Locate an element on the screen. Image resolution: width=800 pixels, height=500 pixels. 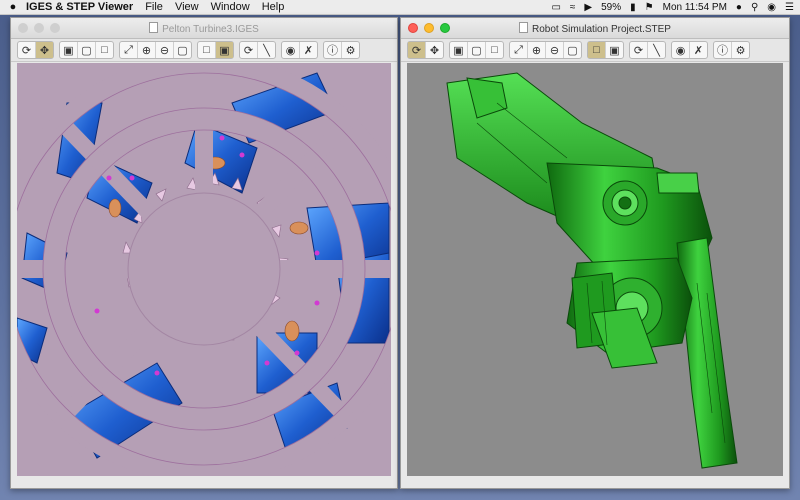
window-title: Pelton Turbine3.IGES is located at coordinates (204, 28).